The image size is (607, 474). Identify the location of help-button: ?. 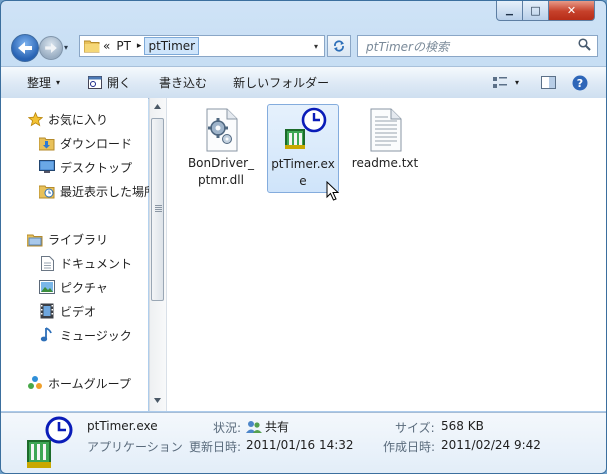
(580, 83).